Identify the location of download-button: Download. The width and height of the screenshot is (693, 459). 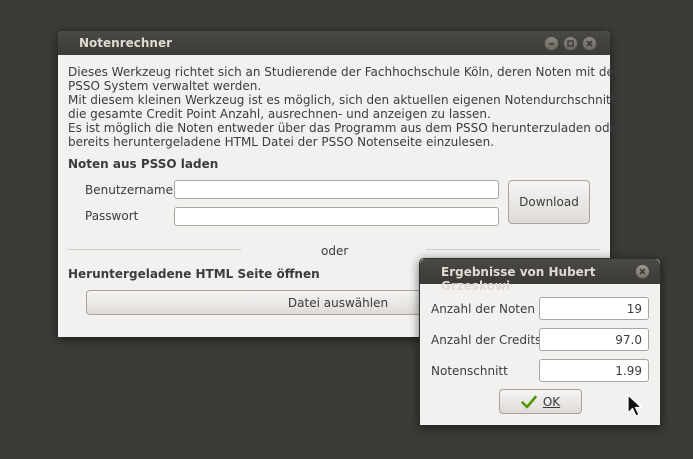
(549, 202).